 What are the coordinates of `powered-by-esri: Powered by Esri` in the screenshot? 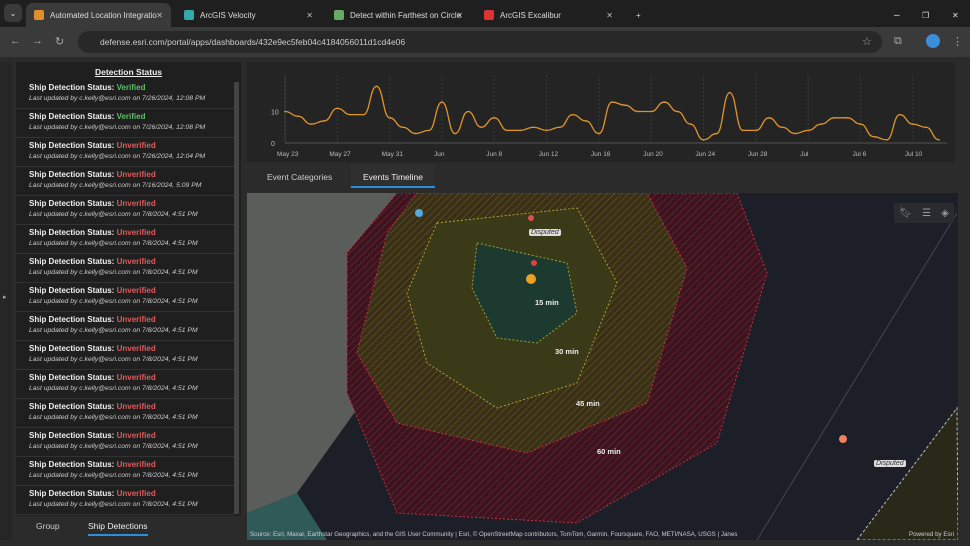 It's located at (931, 534).